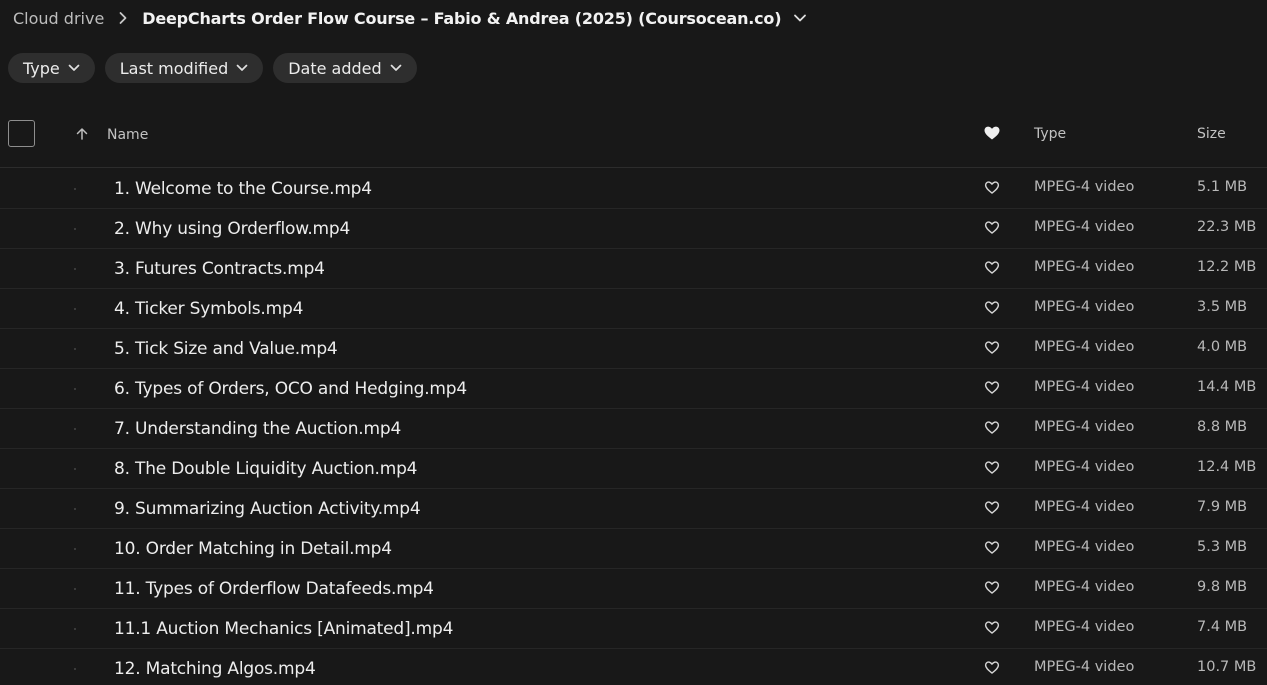  What do you see at coordinates (266, 469) in the screenshot?
I see `file-name: 8. The Double Liquidity Auction.mp4` at bounding box center [266, 469].